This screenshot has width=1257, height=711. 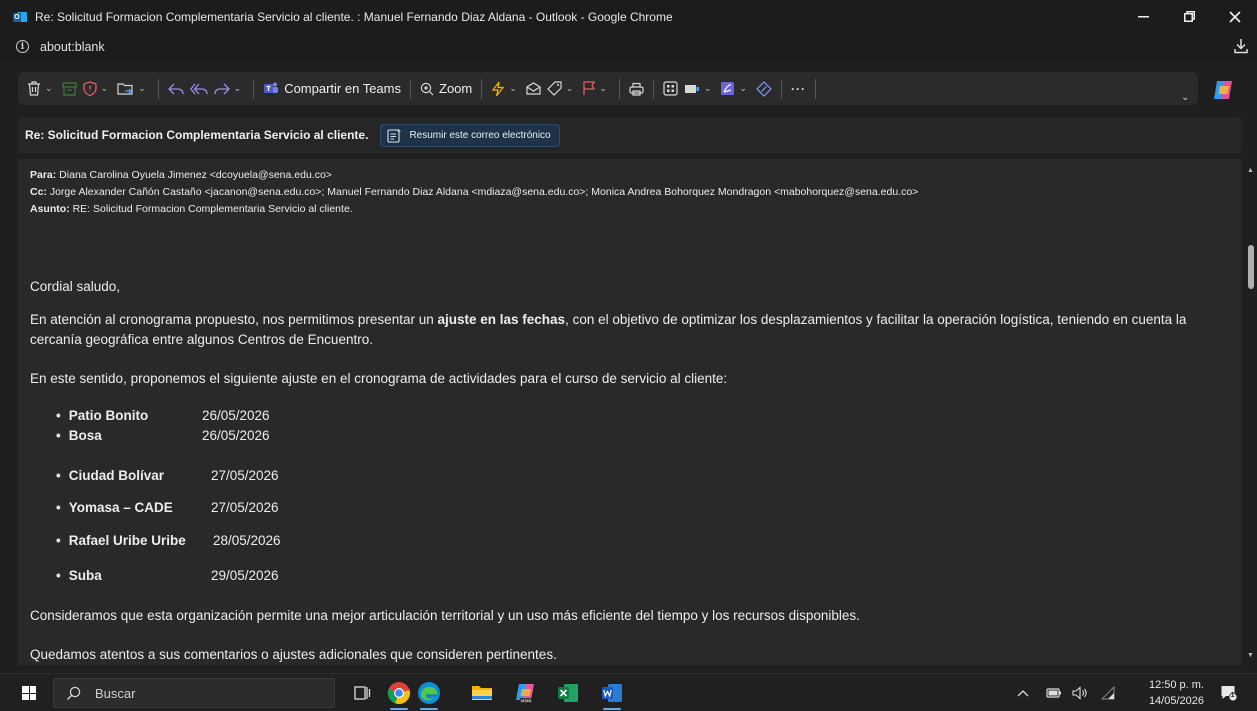 I want to click on clock-date: 14/05/2026, so click(x=1176, y=701).